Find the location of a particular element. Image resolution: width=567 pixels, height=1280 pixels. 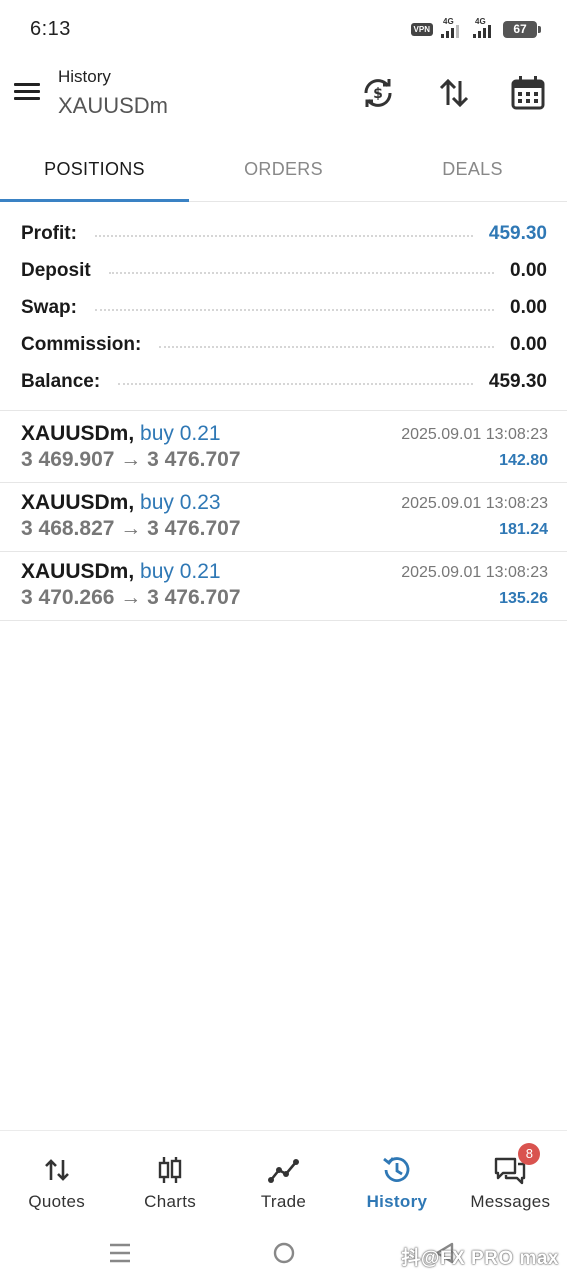

summary-label: Balance: is located at coordinates (61, 381).